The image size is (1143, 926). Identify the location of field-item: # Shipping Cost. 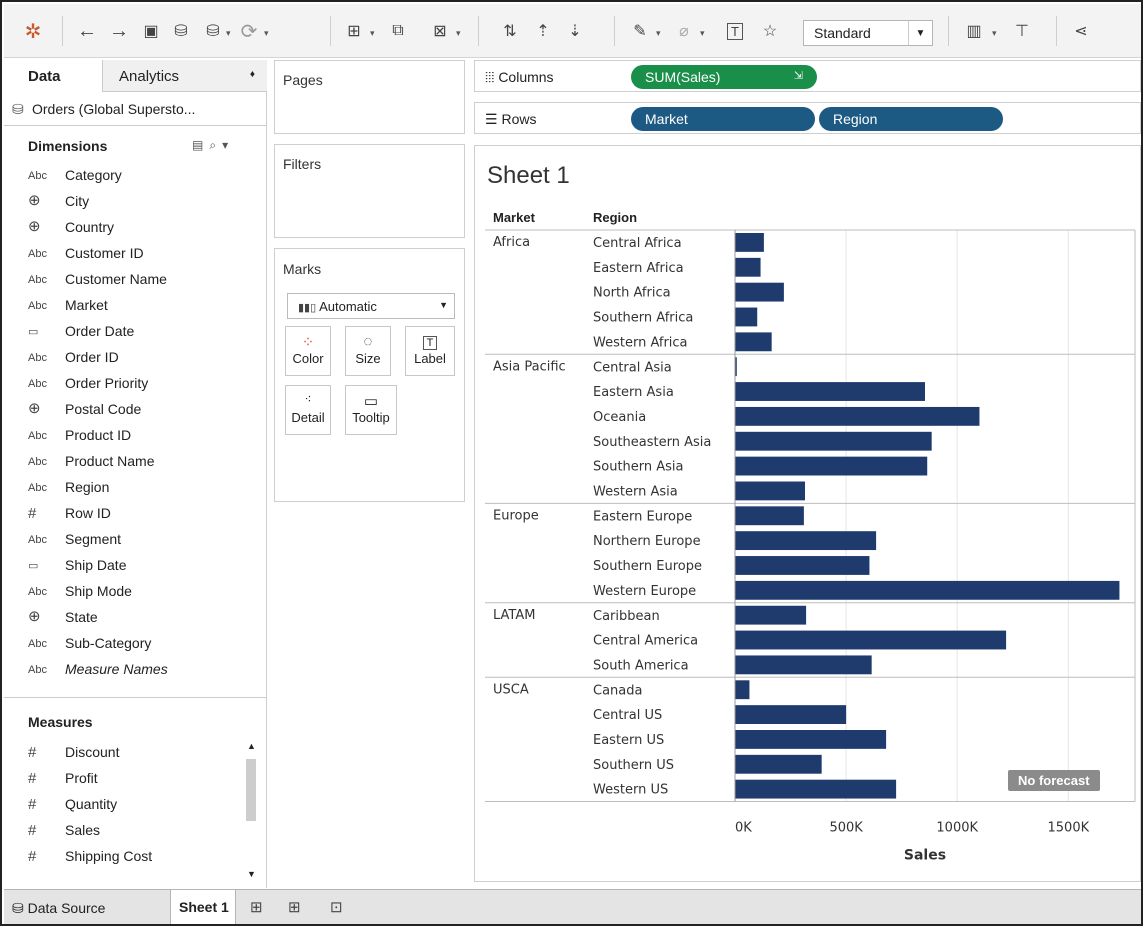
(135, 859).